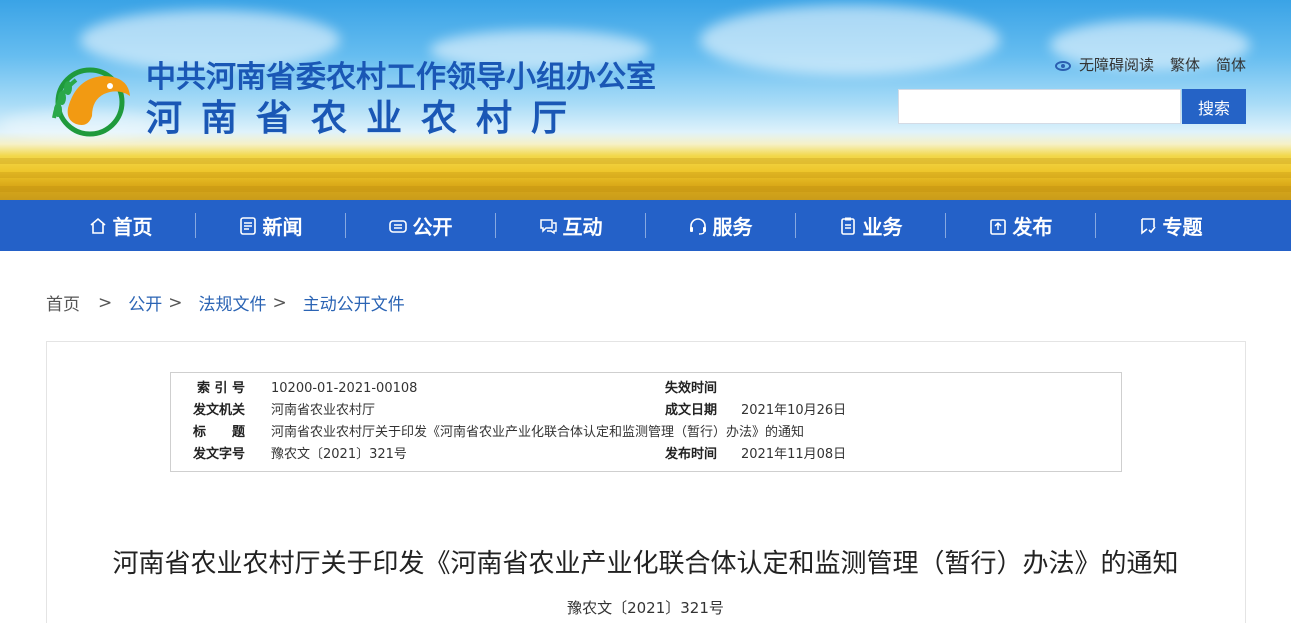 Image resolution: width=1291 pixels, height=623 pixels. I want to click on headset-icon, so click(698, 226).